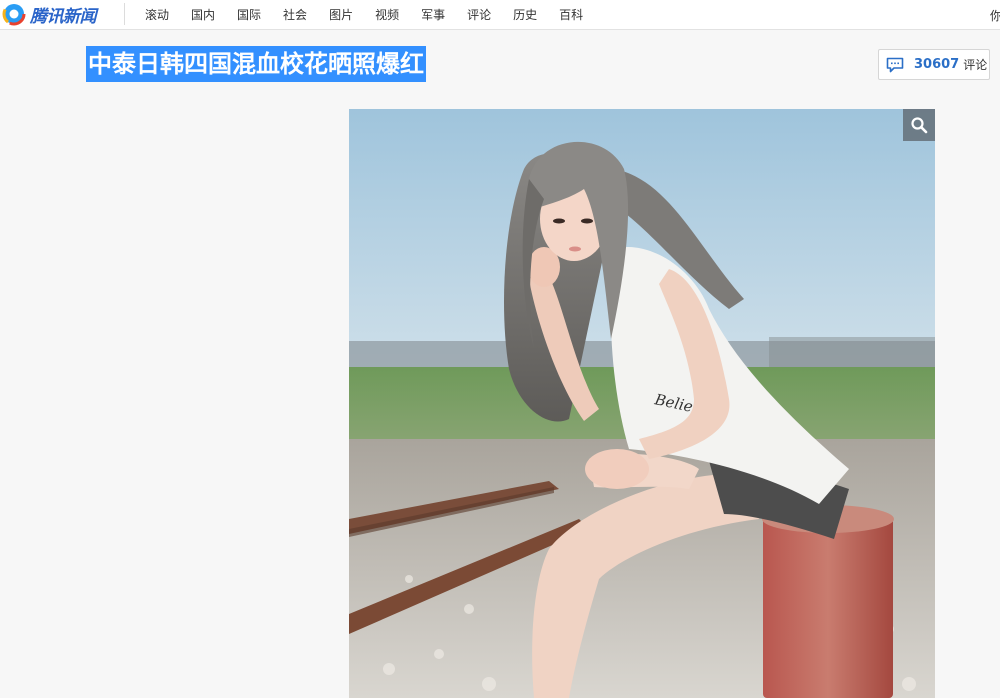 The image size is (1000, 698). Describe the element at coordinates (387, 15) in the screenshot. I see `nav-item-video: 视频` at that location.